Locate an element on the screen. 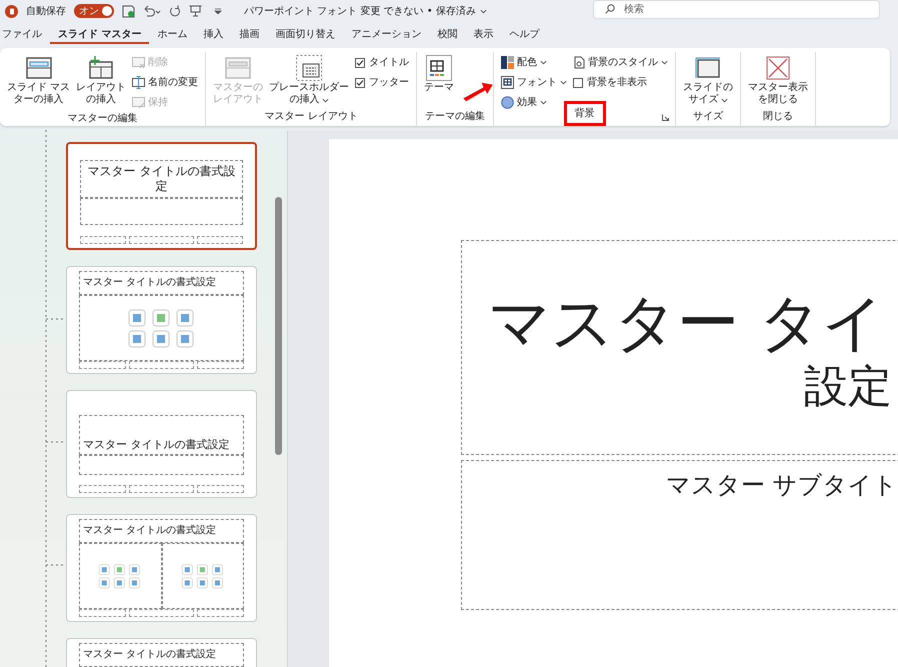 The width and height of the screenshot is (898, 667). ribbon-large-button: レイアウト の挿入 is located at coordinates (101, 79).